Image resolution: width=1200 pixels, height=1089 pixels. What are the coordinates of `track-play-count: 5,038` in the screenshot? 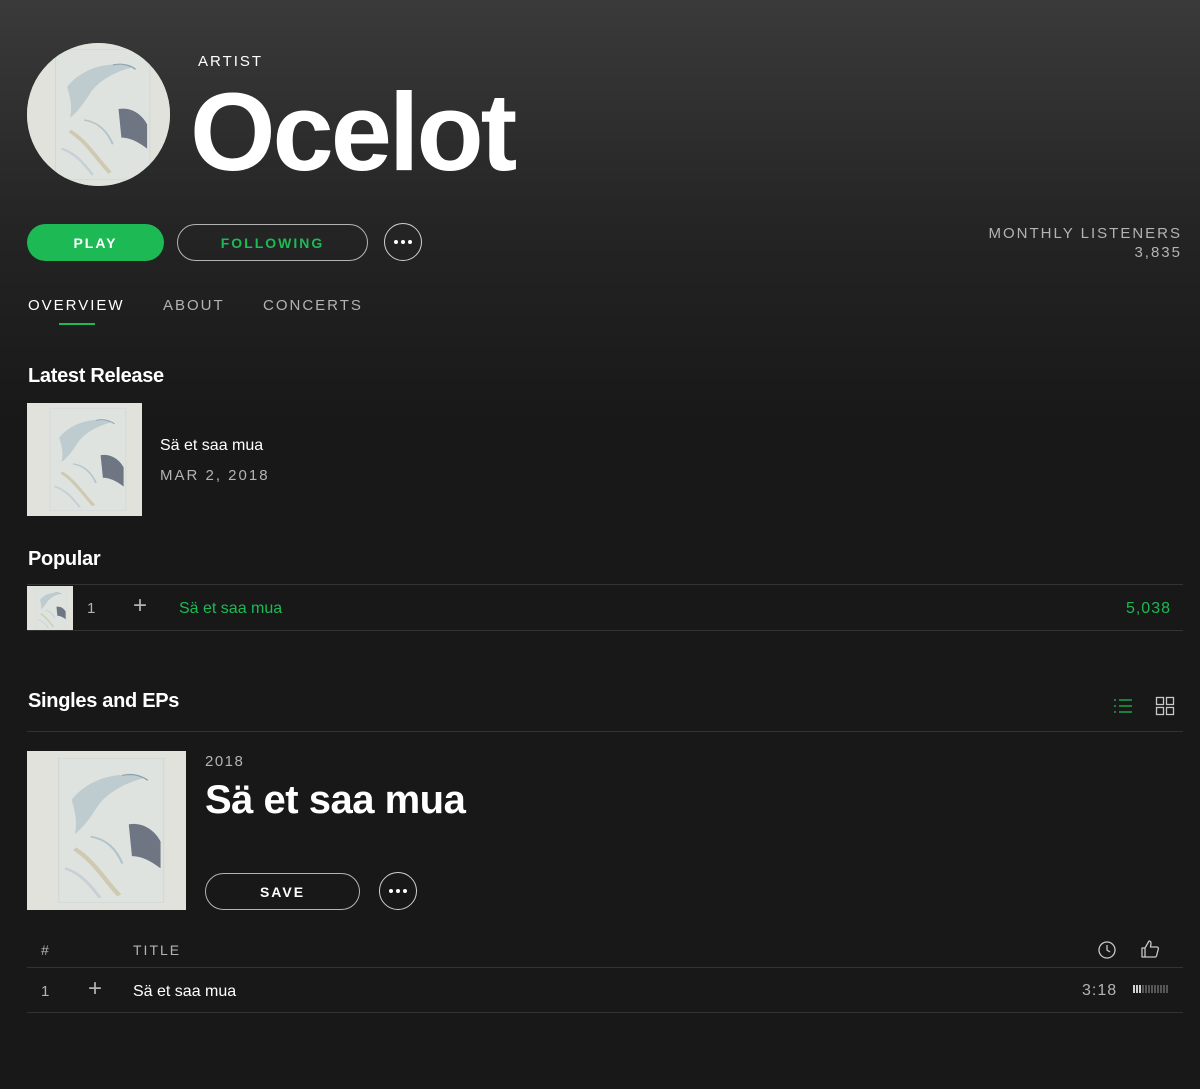 It's located at (1148, 608).